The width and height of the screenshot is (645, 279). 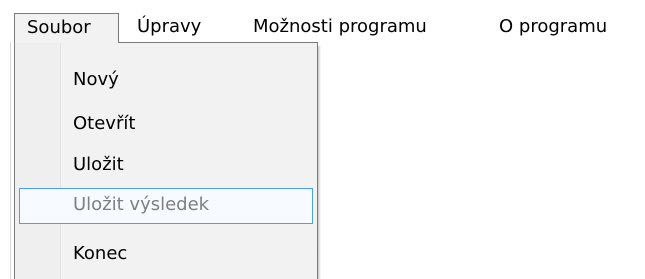 I want to click on menu-upravy-label: Úpravy, so click(x=169, y=26).